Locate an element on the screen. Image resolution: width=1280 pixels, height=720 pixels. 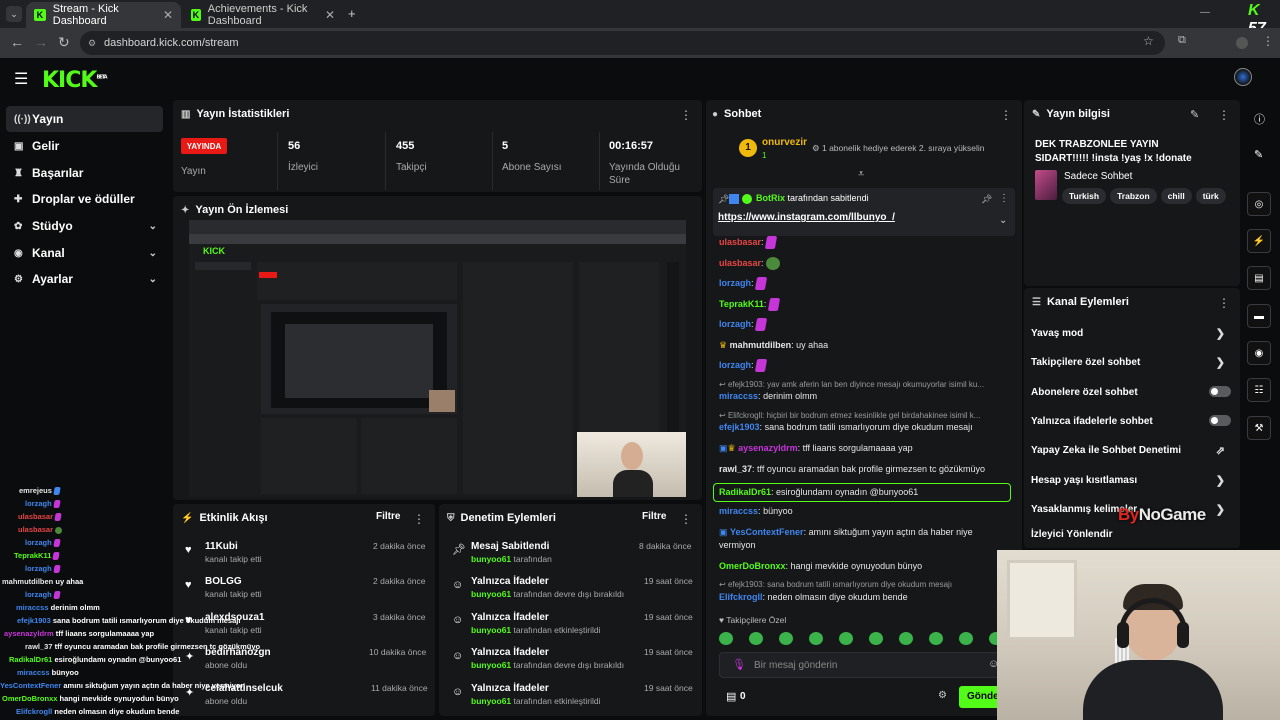
chat-input: 🎙︎ Bir mesaj gönderin ☺ is located at coordinates (865, 665).